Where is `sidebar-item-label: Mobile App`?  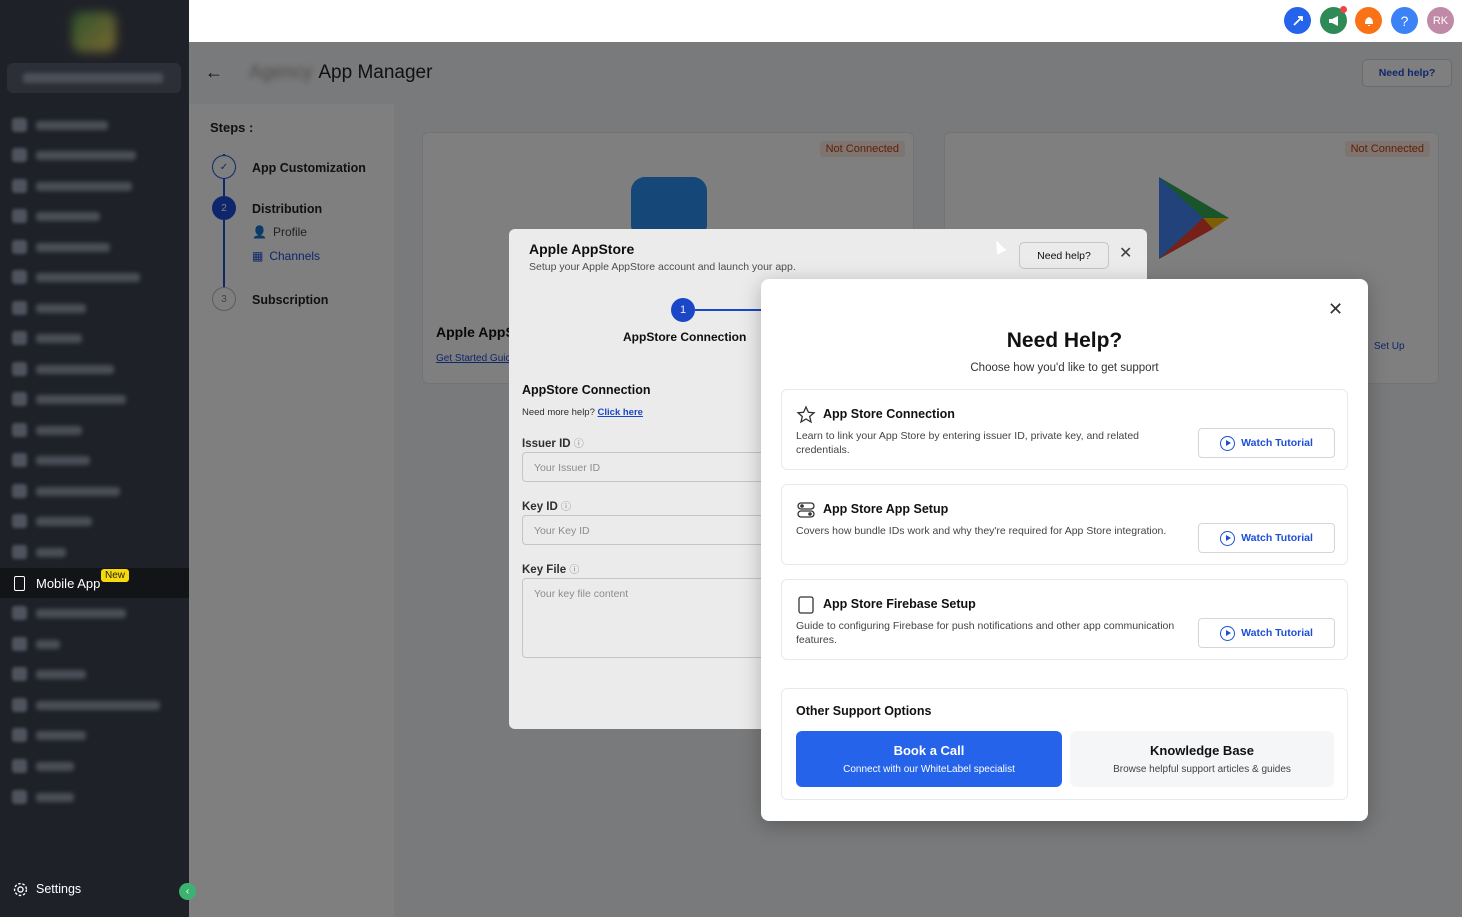
sidebar-item-label: Mobile App is located at coordinates (68, 583).